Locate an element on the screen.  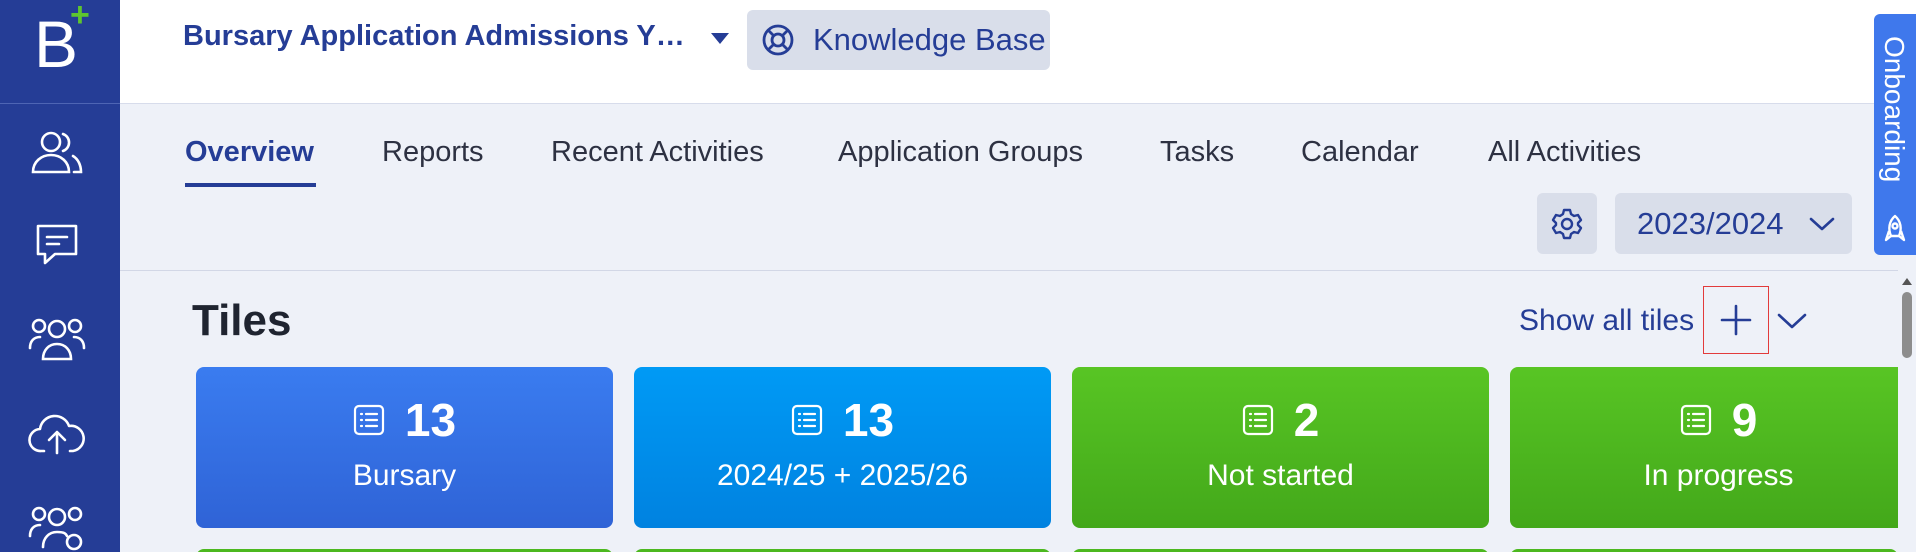
lifebuoy-icon is located at coordinates (778, 40).